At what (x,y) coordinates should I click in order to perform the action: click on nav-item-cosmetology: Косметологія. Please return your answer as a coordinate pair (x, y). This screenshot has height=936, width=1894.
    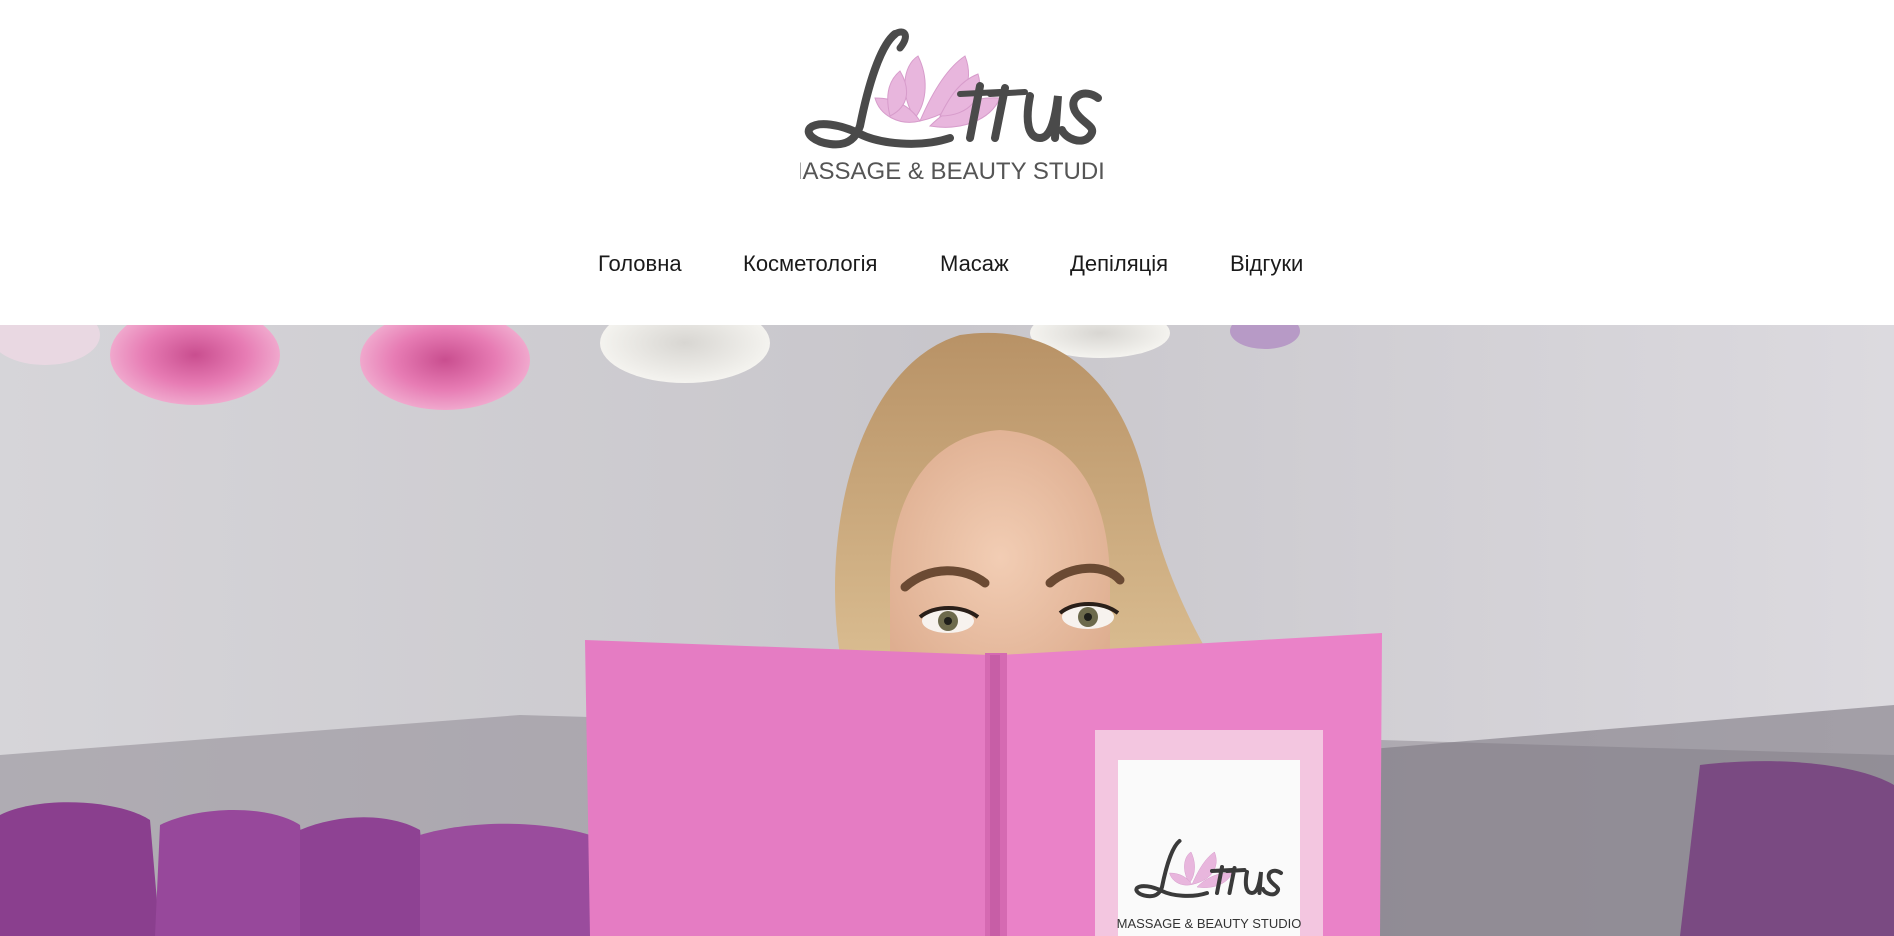
    Looking at the image, I should click on (810, 264).